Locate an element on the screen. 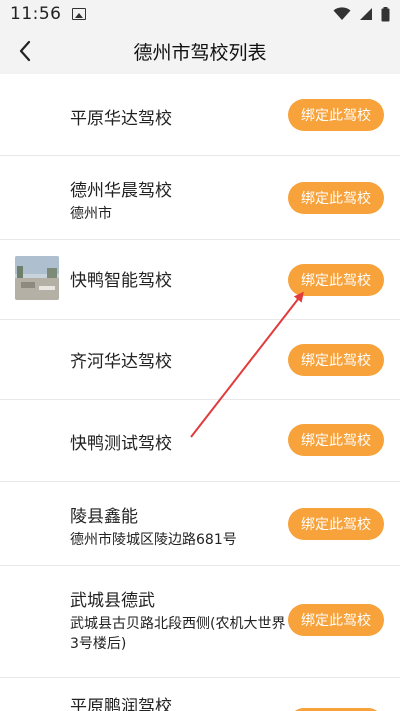 The width and height of the screenshot is (400, 711). image-icon is located at coordinates (78, 14).